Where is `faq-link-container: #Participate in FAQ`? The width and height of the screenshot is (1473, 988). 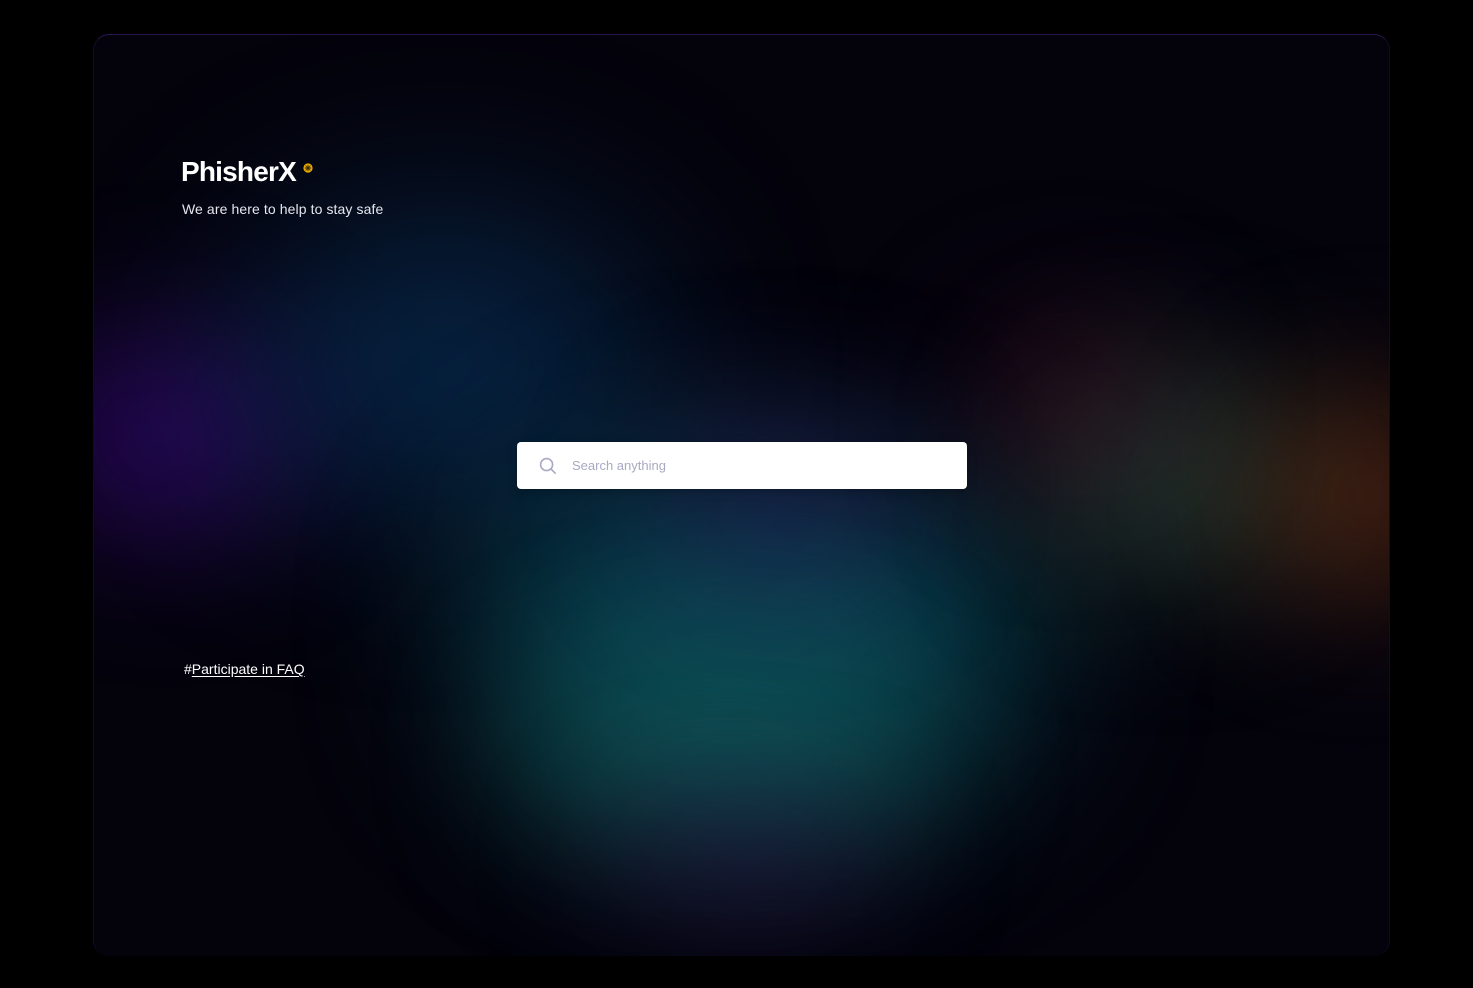
faq-link-container: #Participate in FAQ is located at coordinates (244, 669).